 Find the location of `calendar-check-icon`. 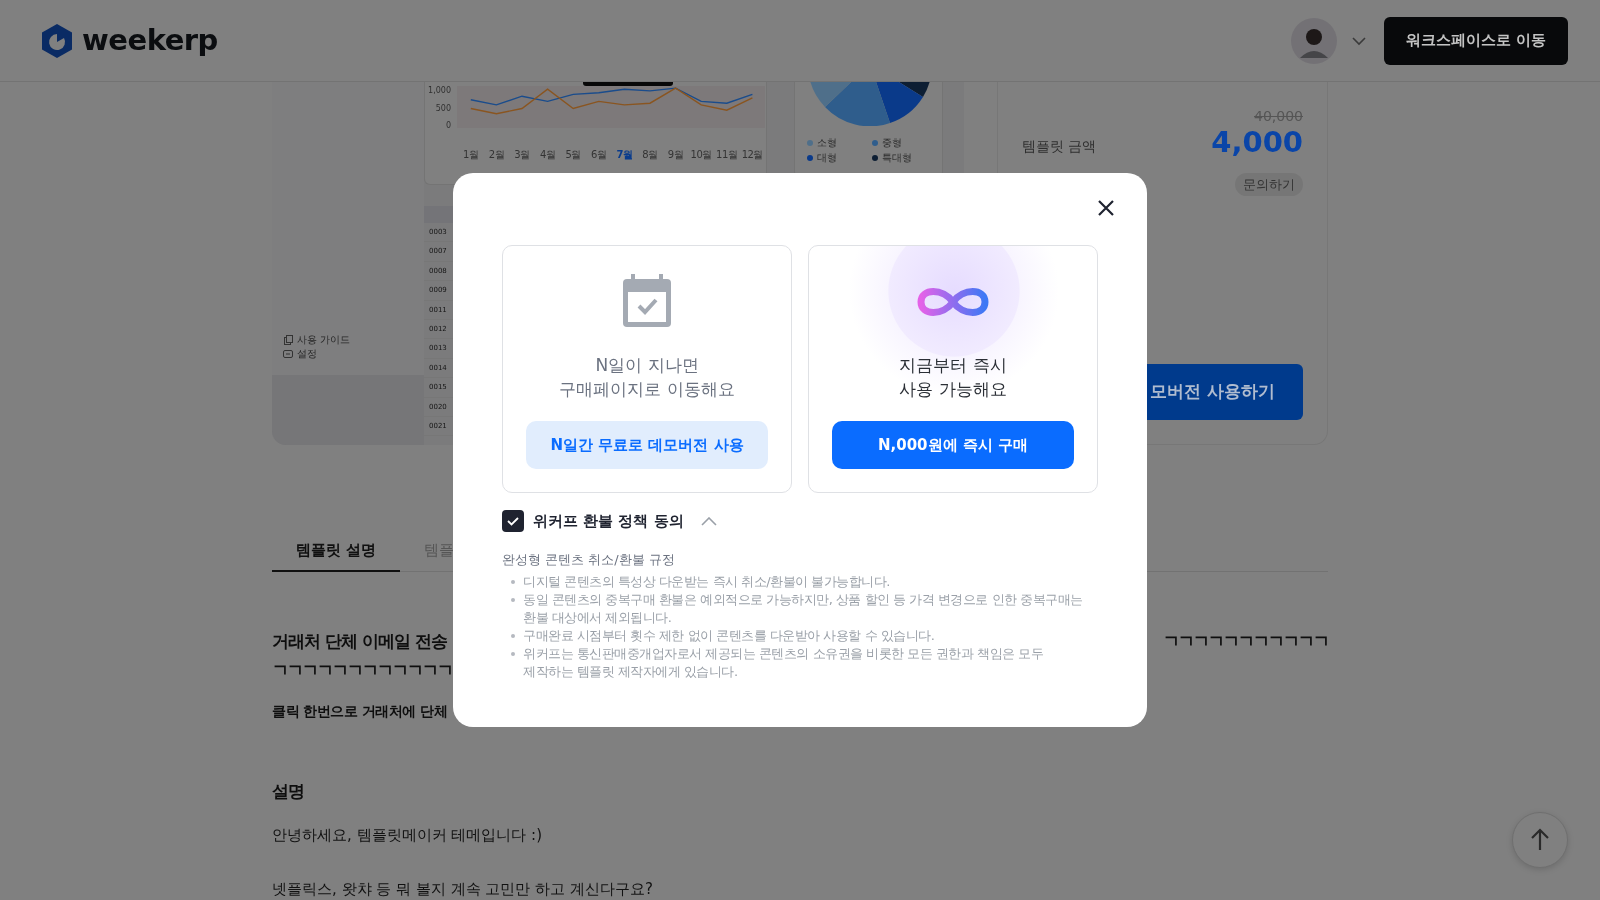

calendar-check-icon is located at coordinates (647, 300).